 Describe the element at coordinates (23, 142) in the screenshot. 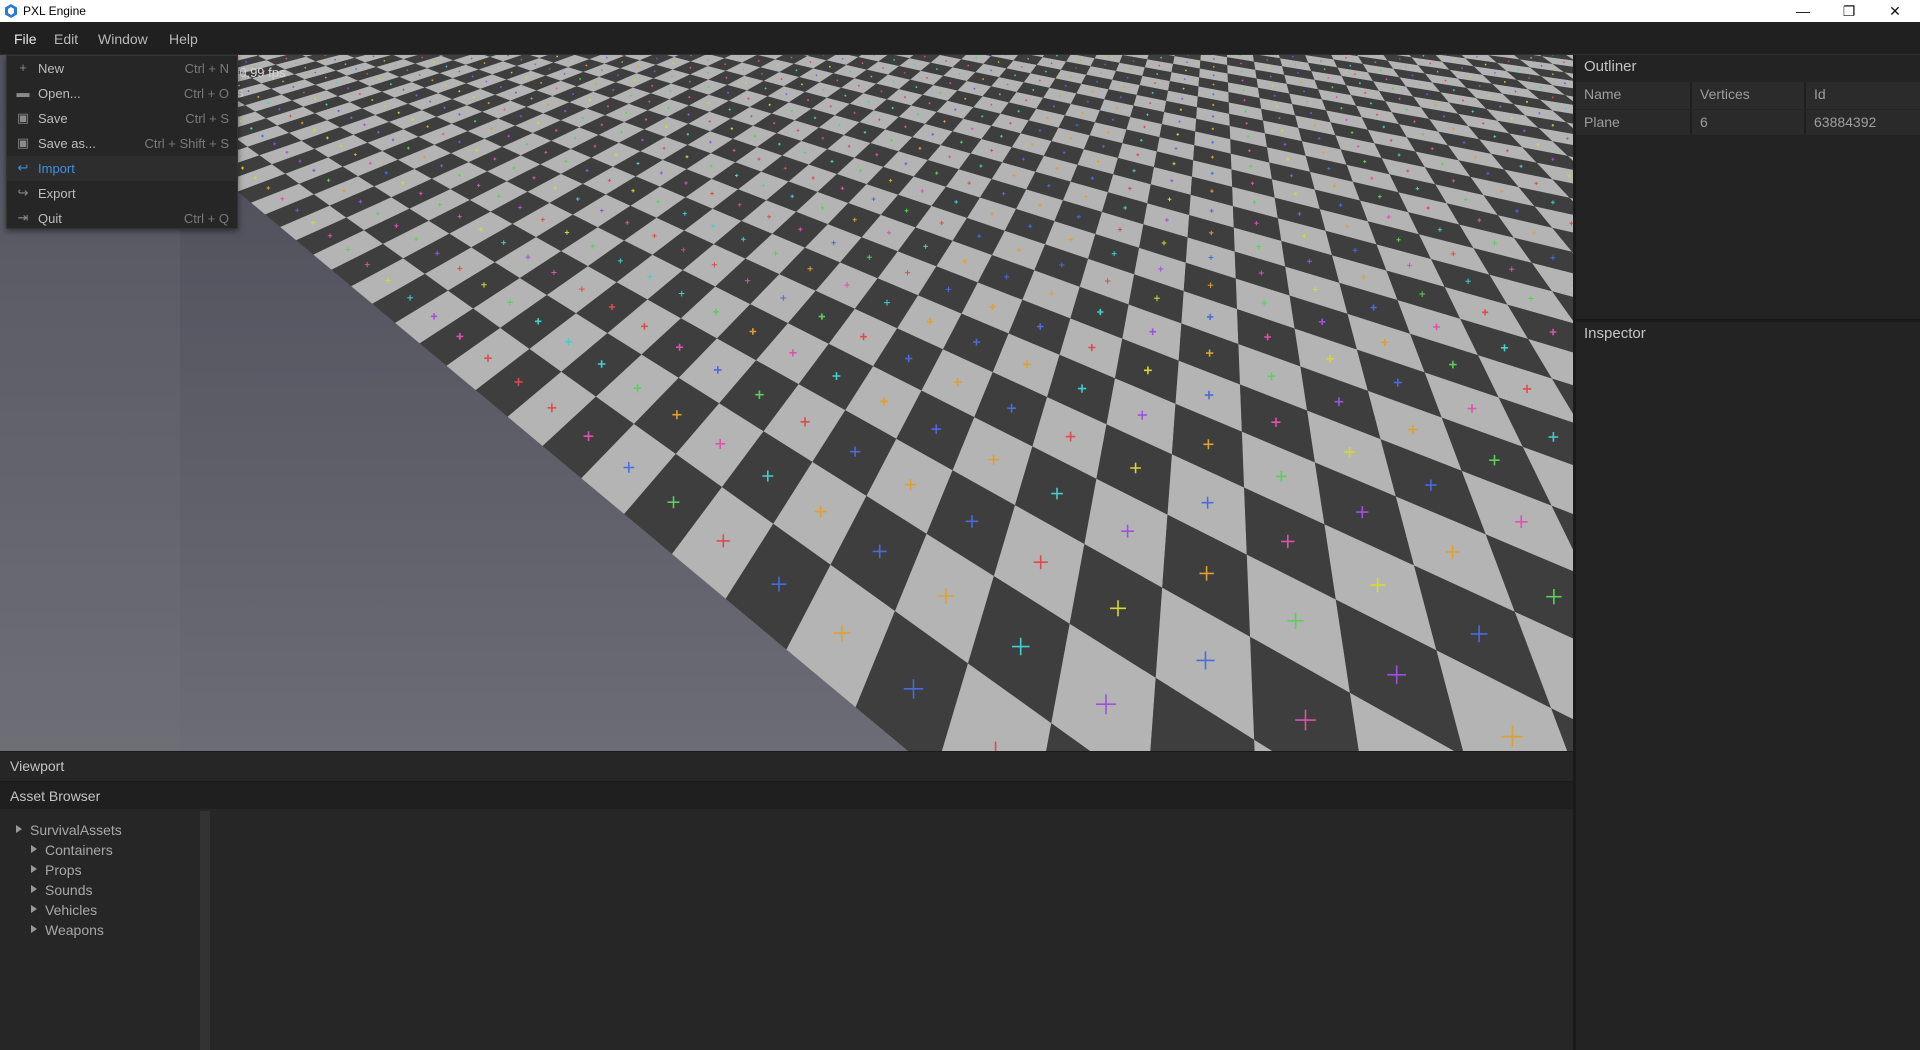

I see `save-as-icon: ▣` at that location.